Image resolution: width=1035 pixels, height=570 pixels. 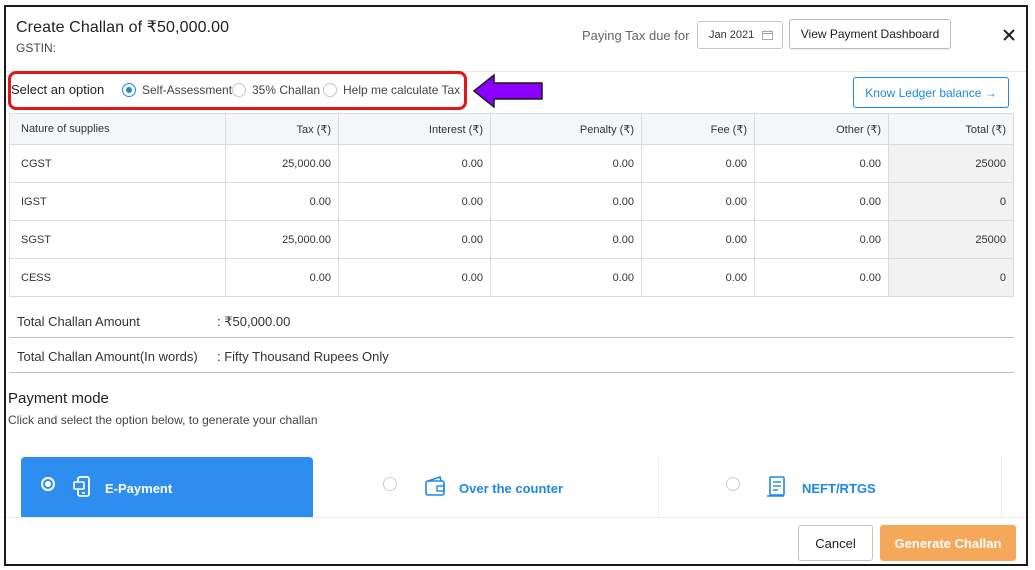 What do you see at coordinates (117, 239) in the screenshot?
I see `row-label: SGST` at bounding box center [117, 239].